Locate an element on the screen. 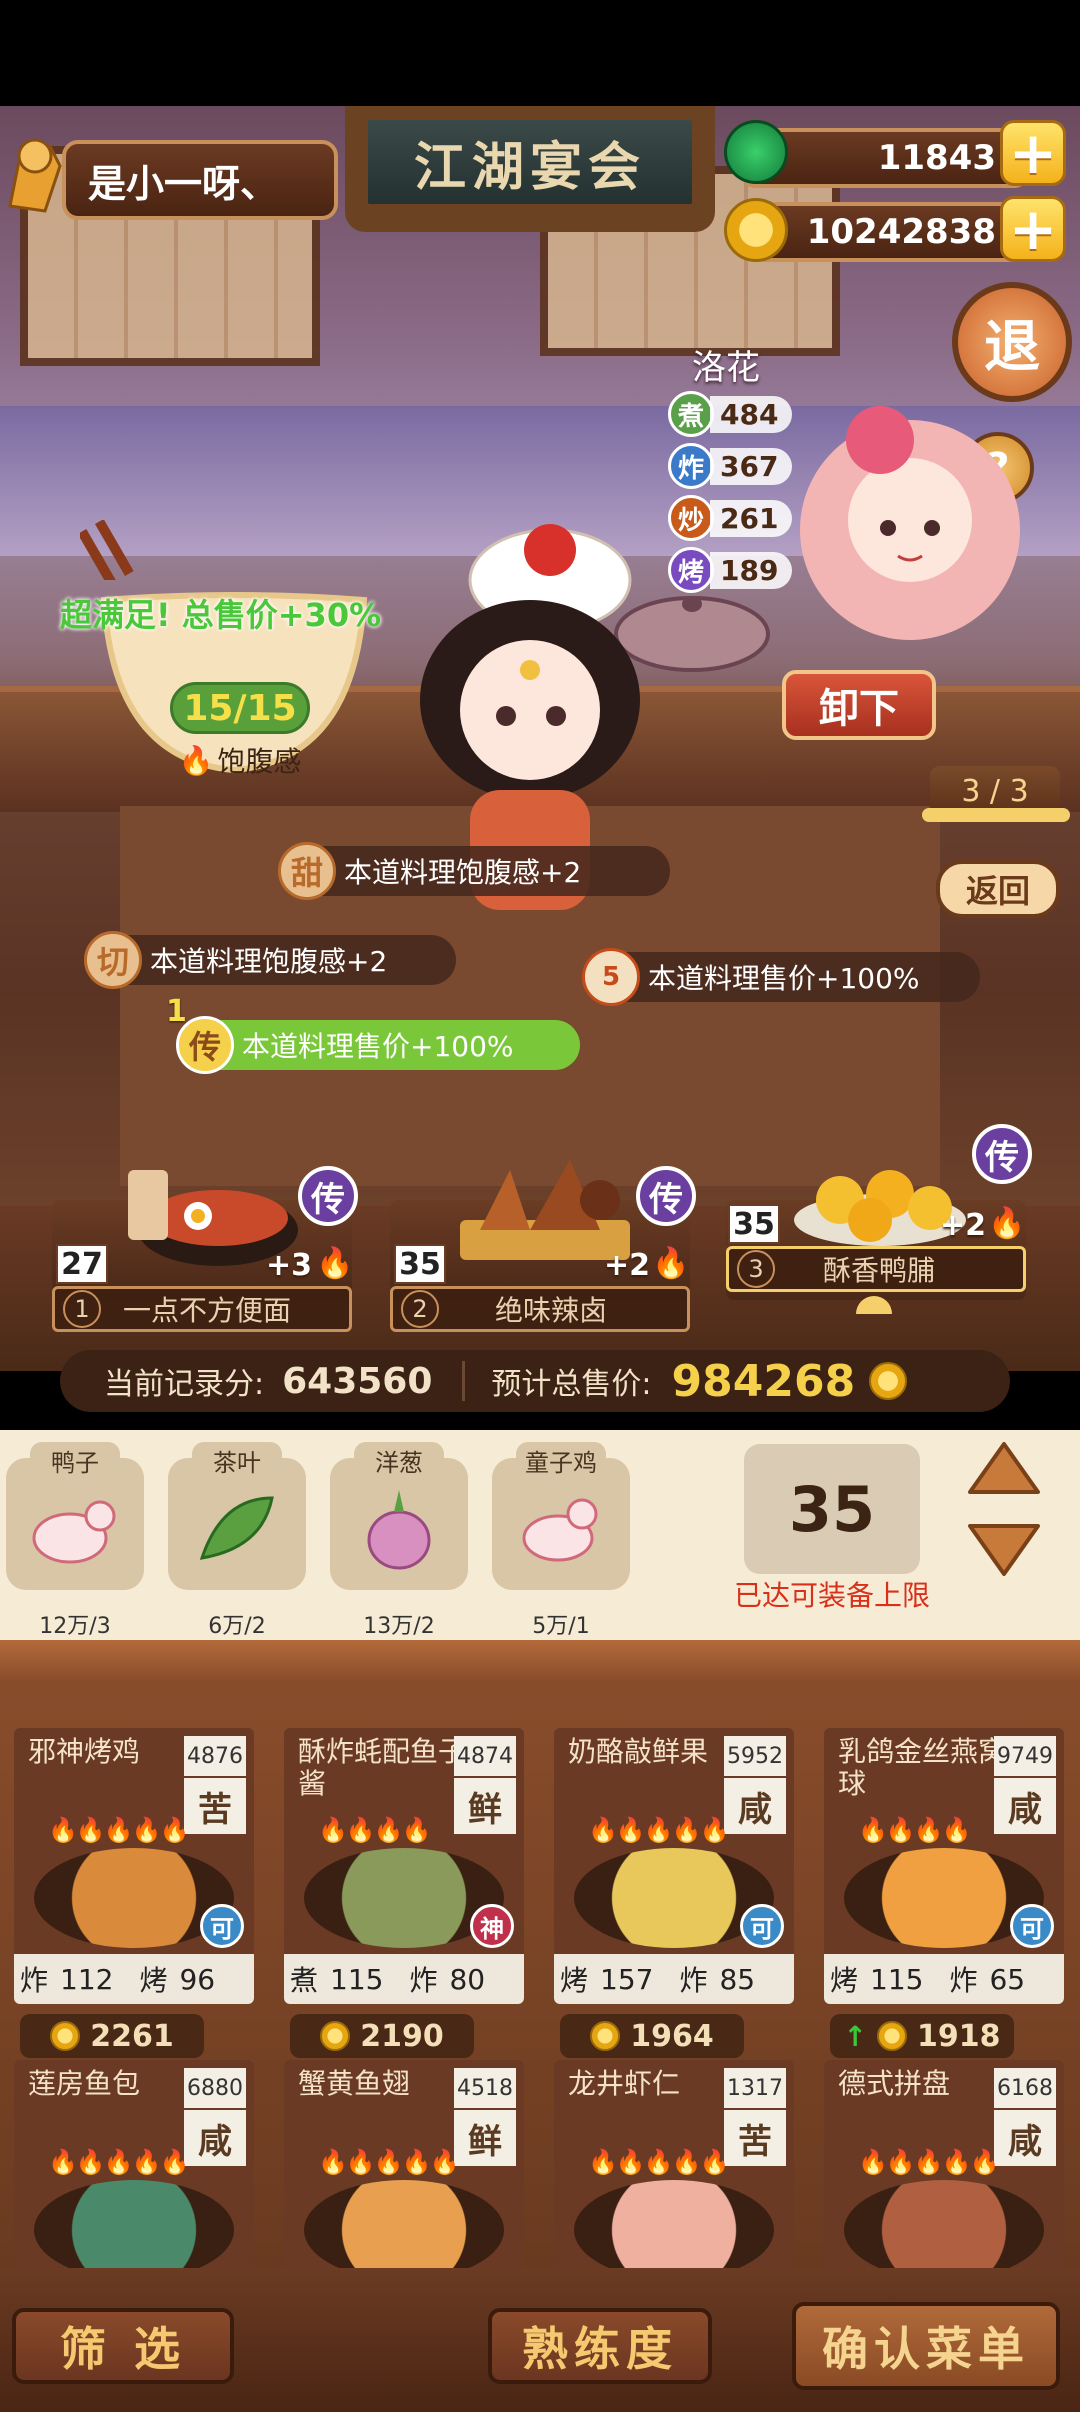  event-title-sign: 江湖宴会 is located at coordinates (530, 162).